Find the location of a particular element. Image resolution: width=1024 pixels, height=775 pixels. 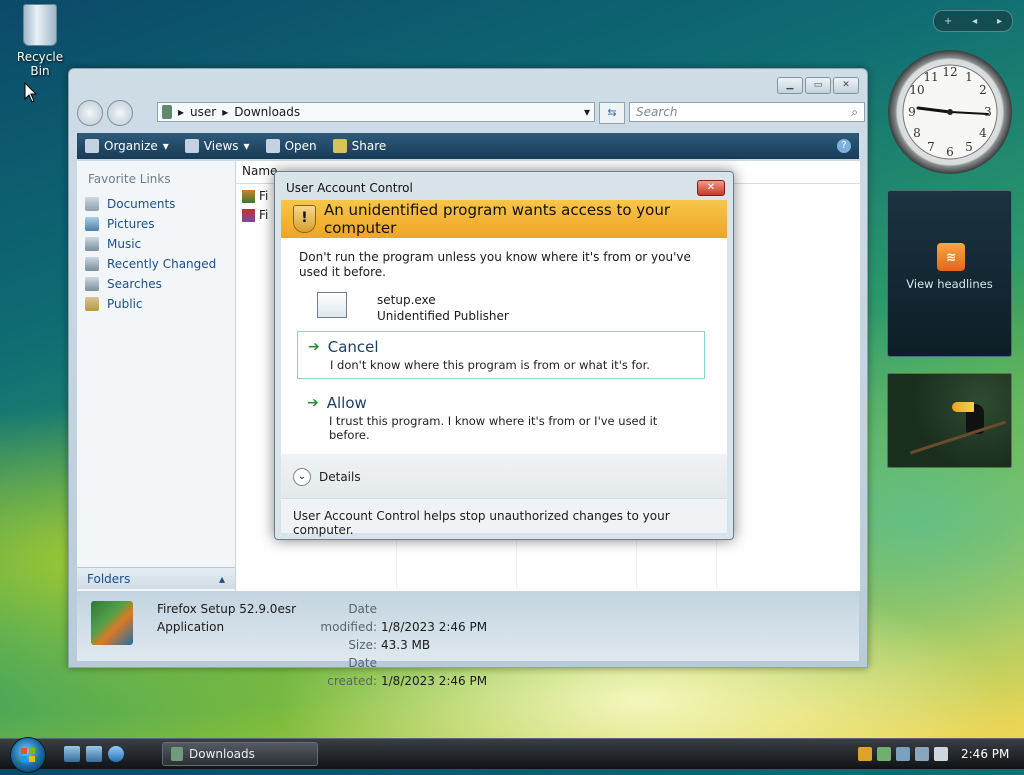

details-file-type: Application is located at coordinates (191, 627).